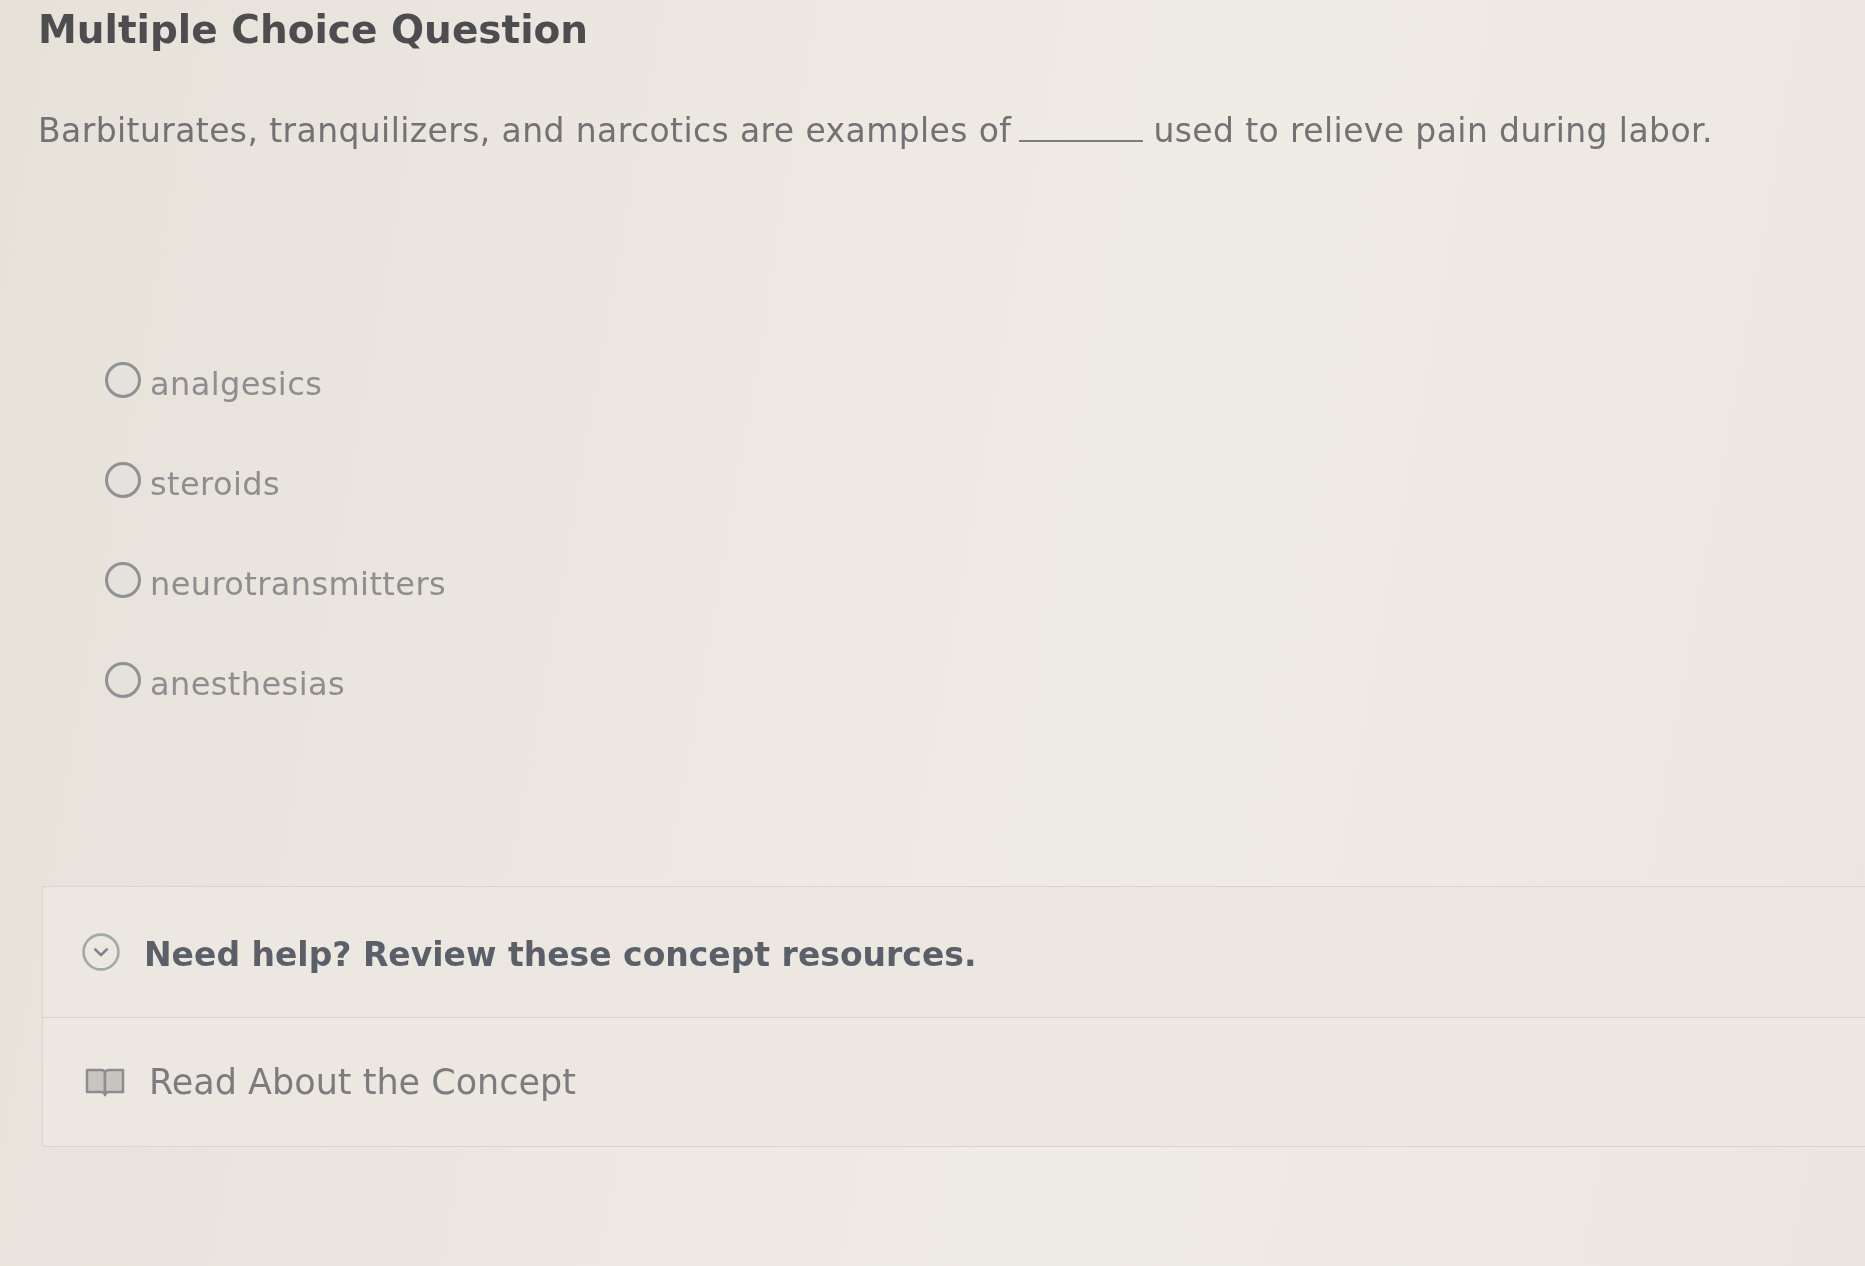 The width and height of the screenshot is (1865, 1266). I want to click on answer-option: neurotransmitters, so click(298, 584).